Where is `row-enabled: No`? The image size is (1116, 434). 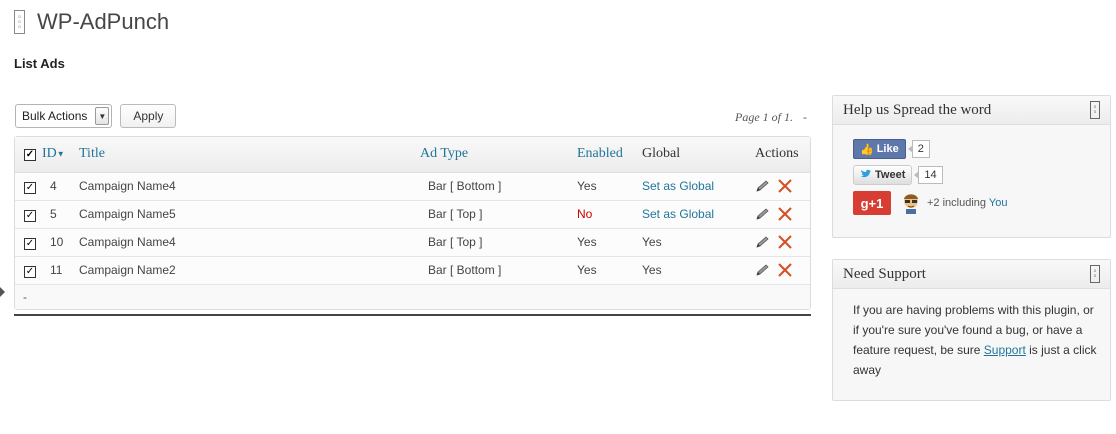 row-enabled: No is located at coordinates (585, 214).